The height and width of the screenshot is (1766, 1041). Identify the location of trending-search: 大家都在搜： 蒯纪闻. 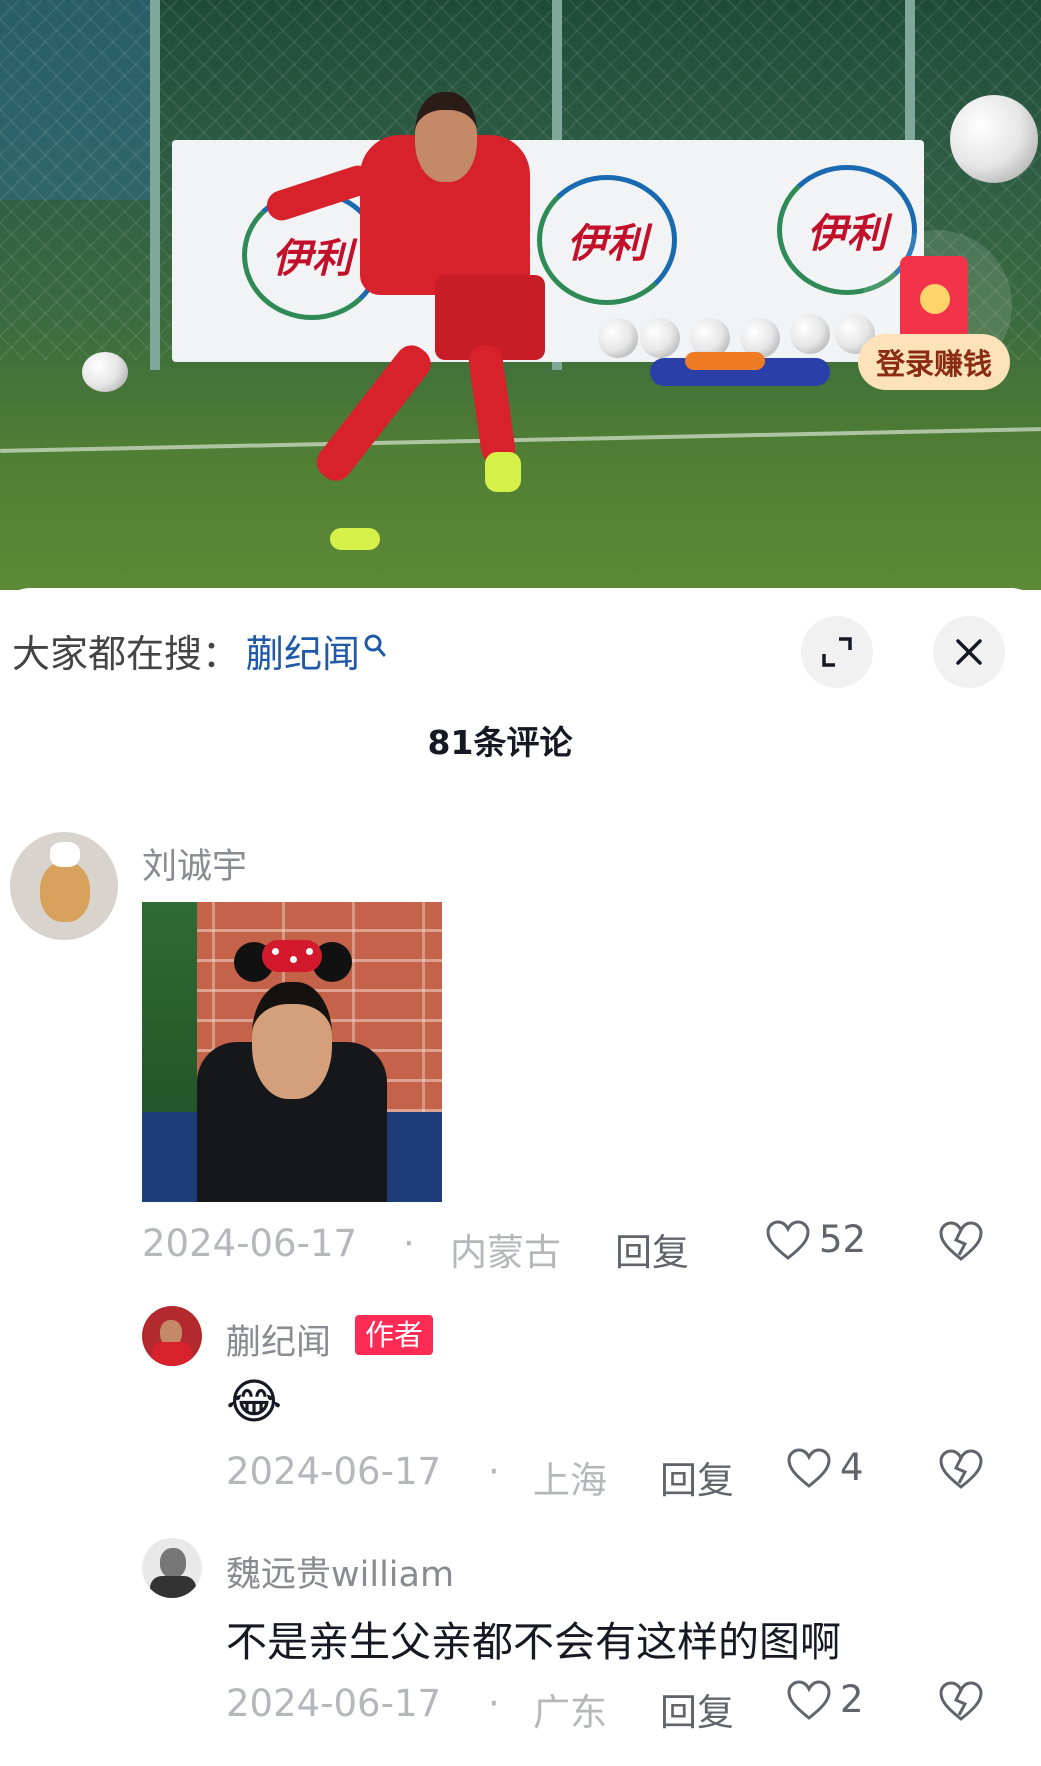
(199, 650).